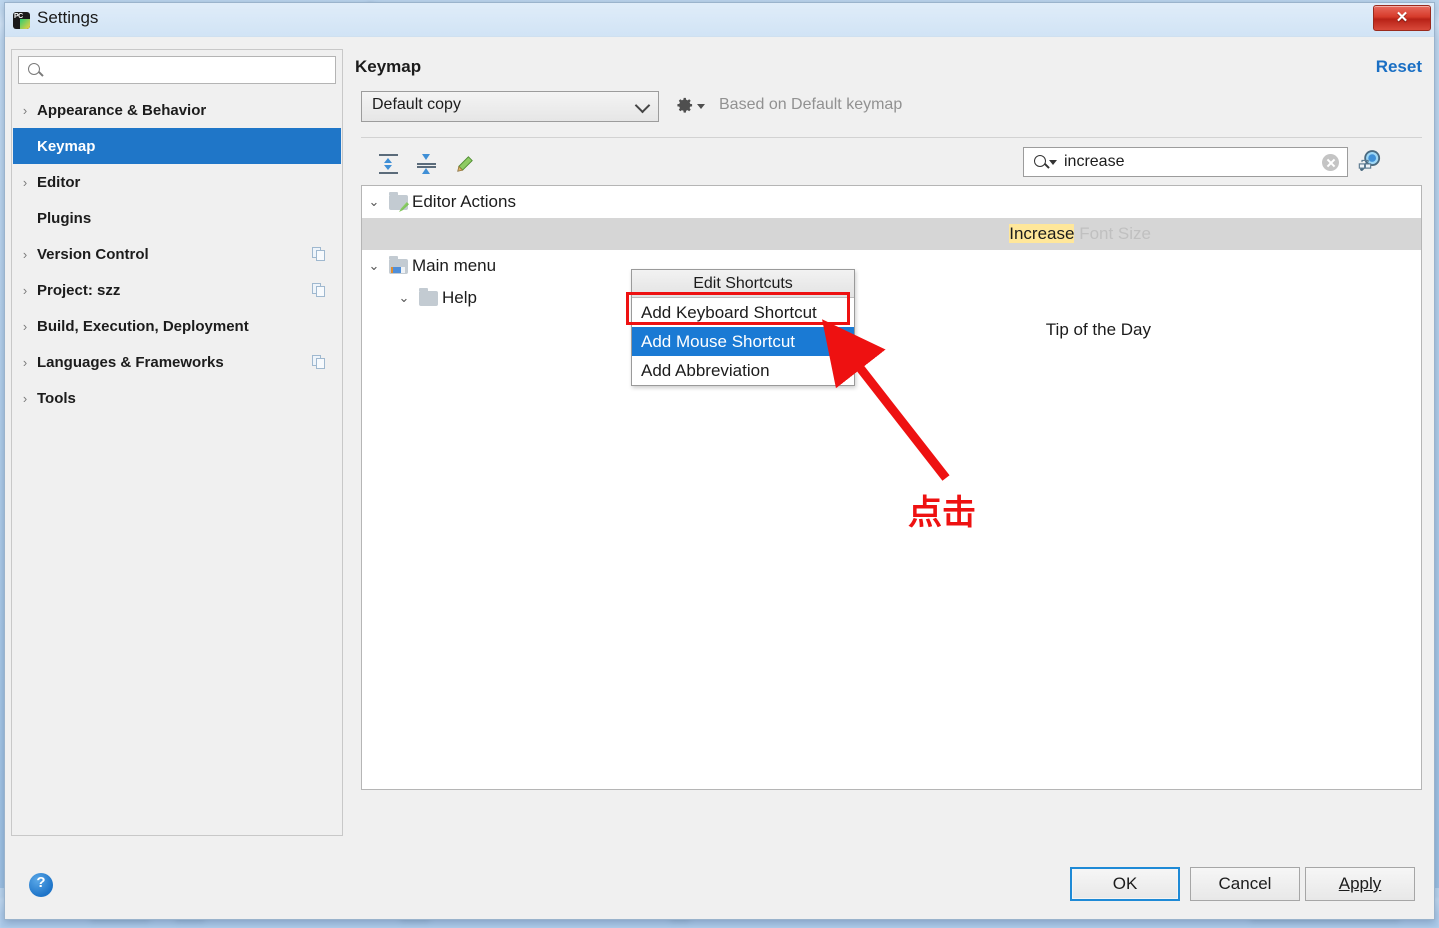 This screenshot has width=1439, height=928. What do you see at coordinates (429, 298) in the screenshot?
I see `folder-icon` at bounding box center [429, 298].